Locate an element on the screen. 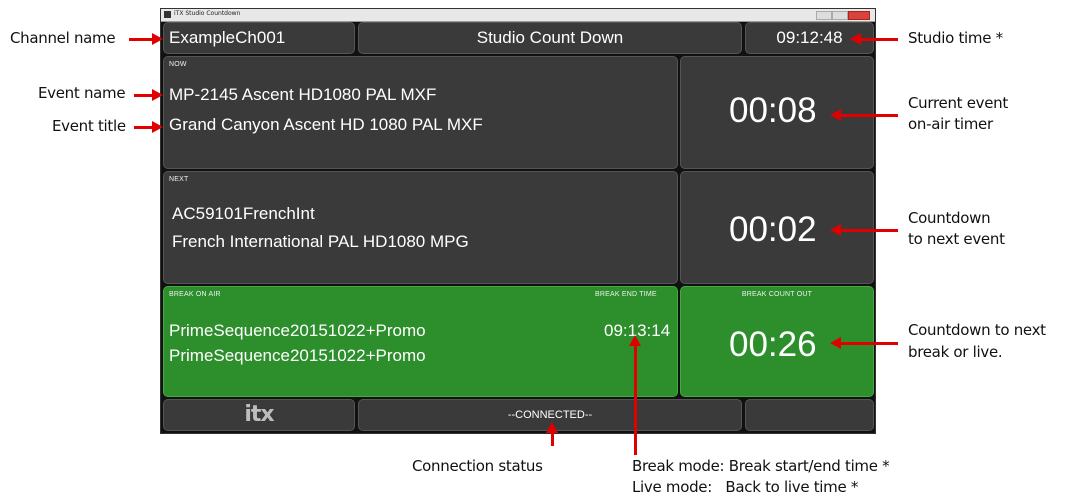 The height and width of the screenshot is (500, 1077). break-end-time-label: BREAK END TIME is located at coordinates (626, 294).